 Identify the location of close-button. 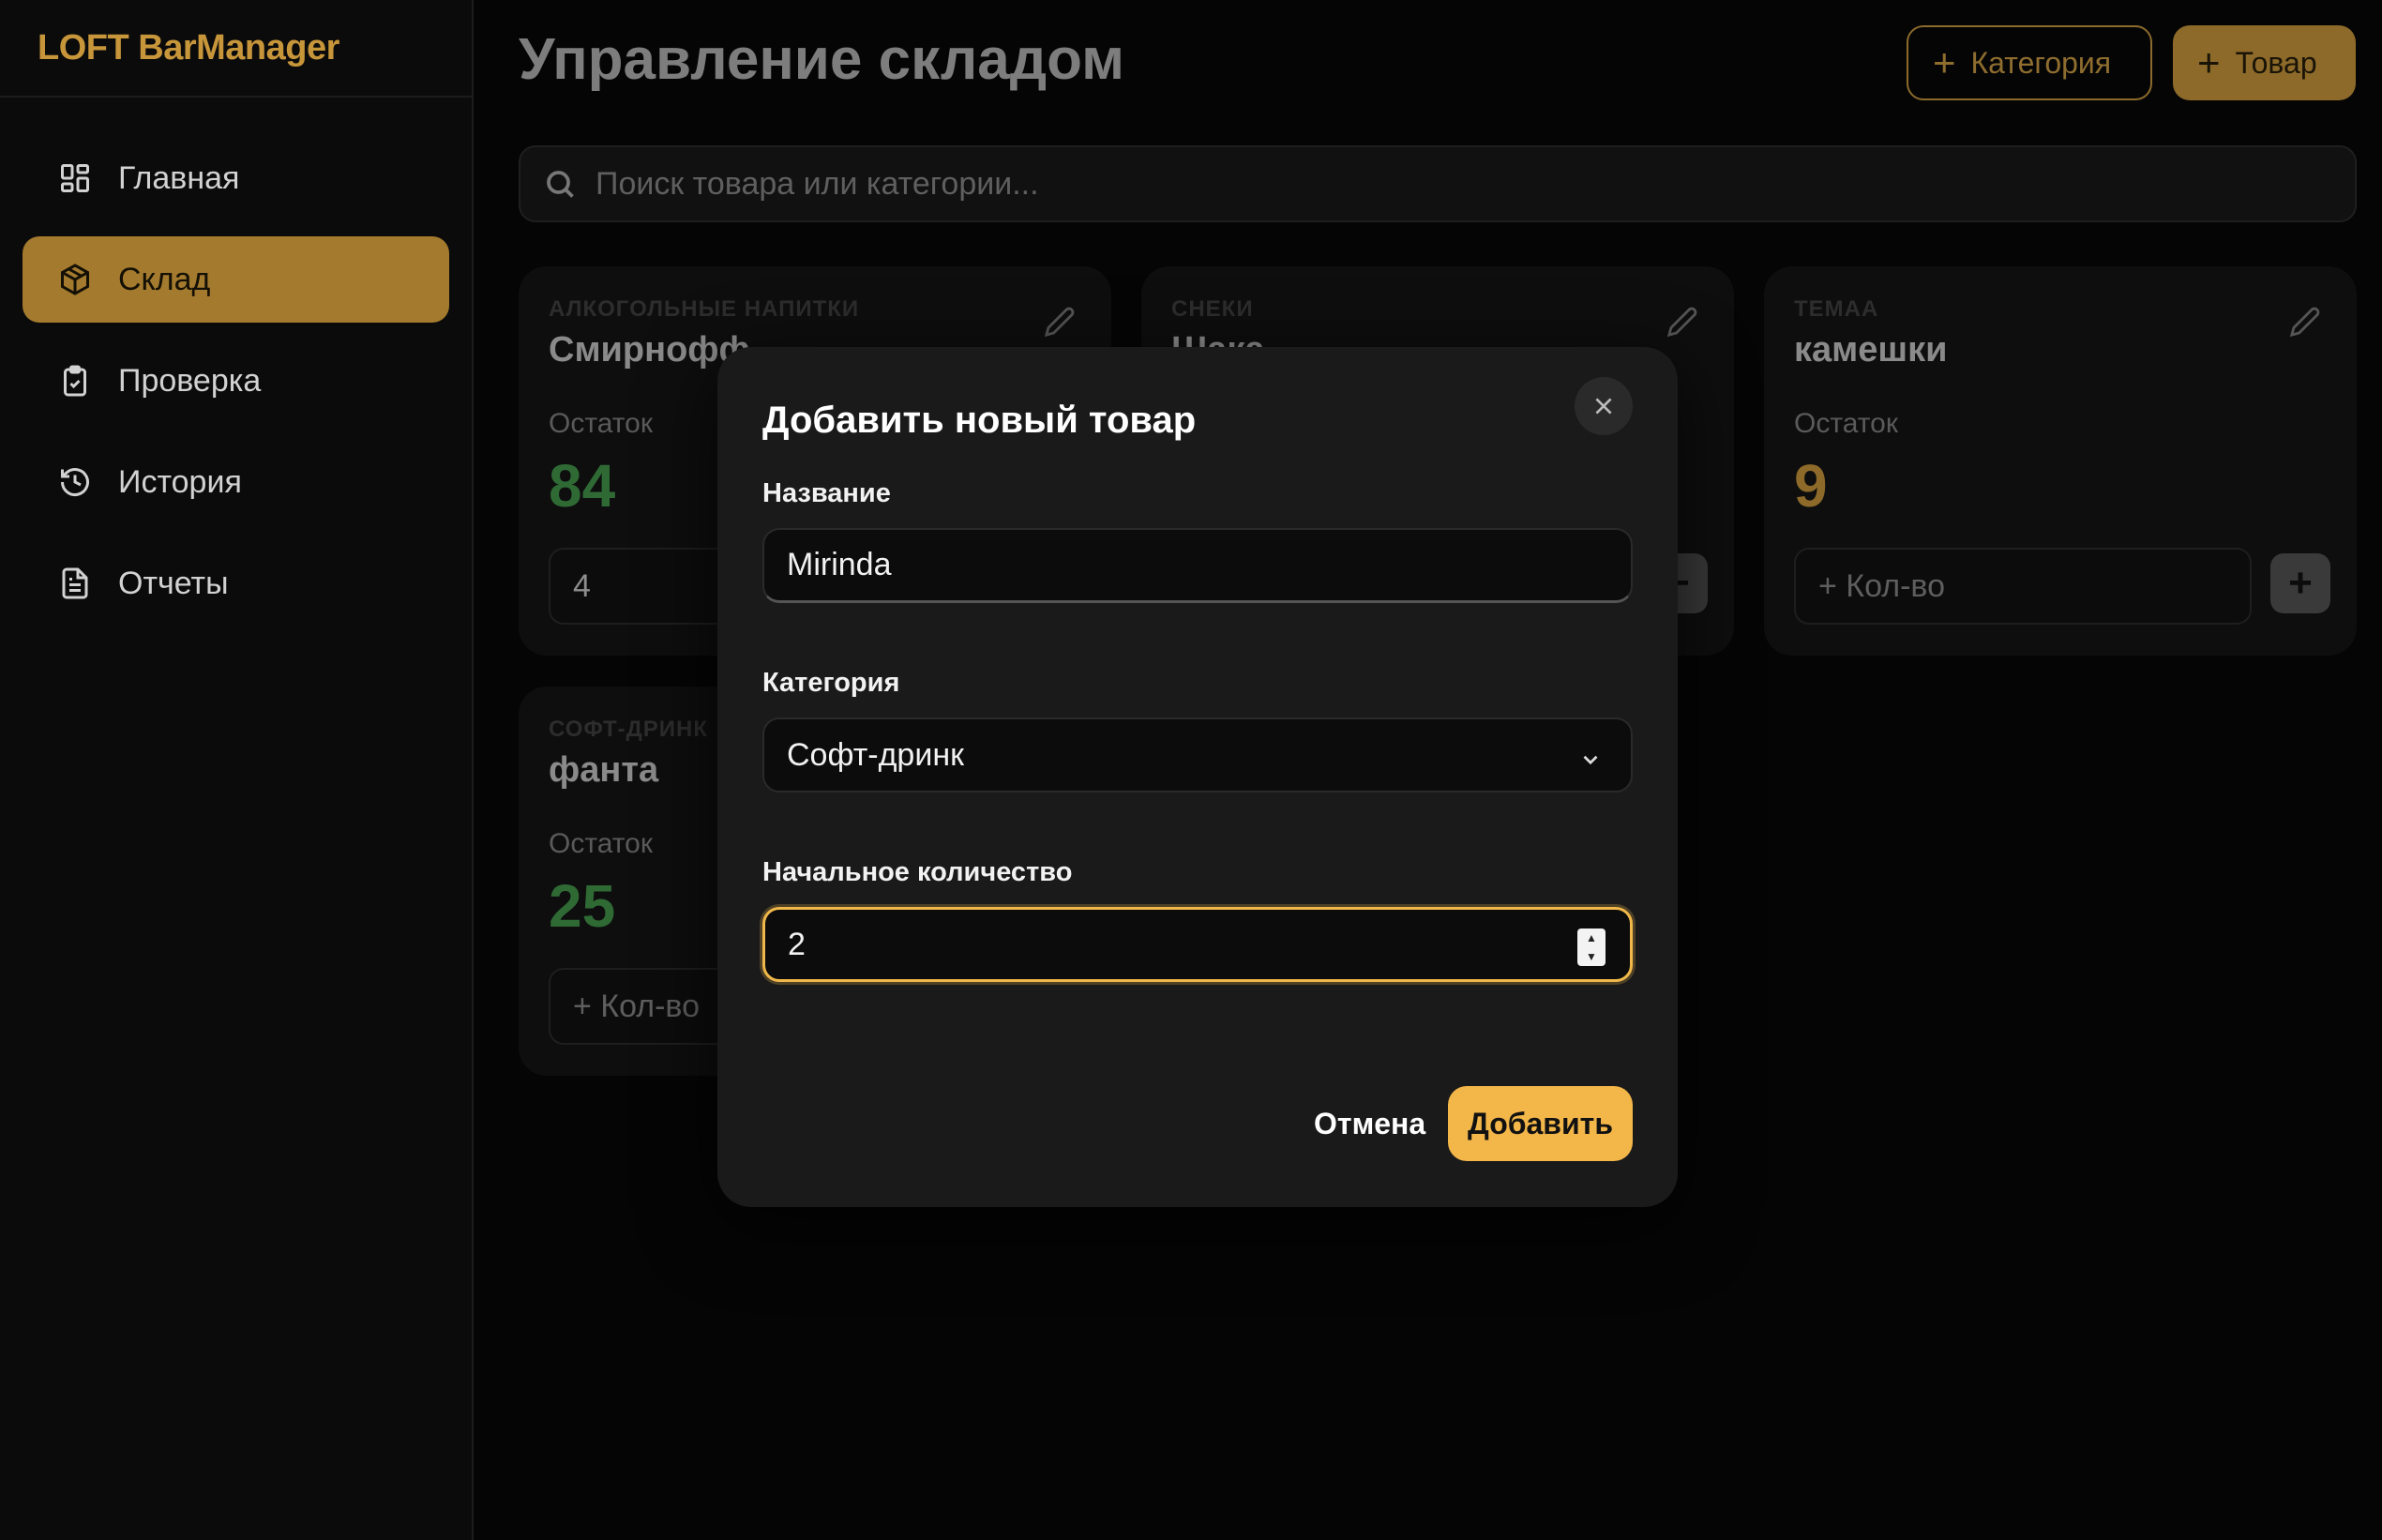
(1604, 406).